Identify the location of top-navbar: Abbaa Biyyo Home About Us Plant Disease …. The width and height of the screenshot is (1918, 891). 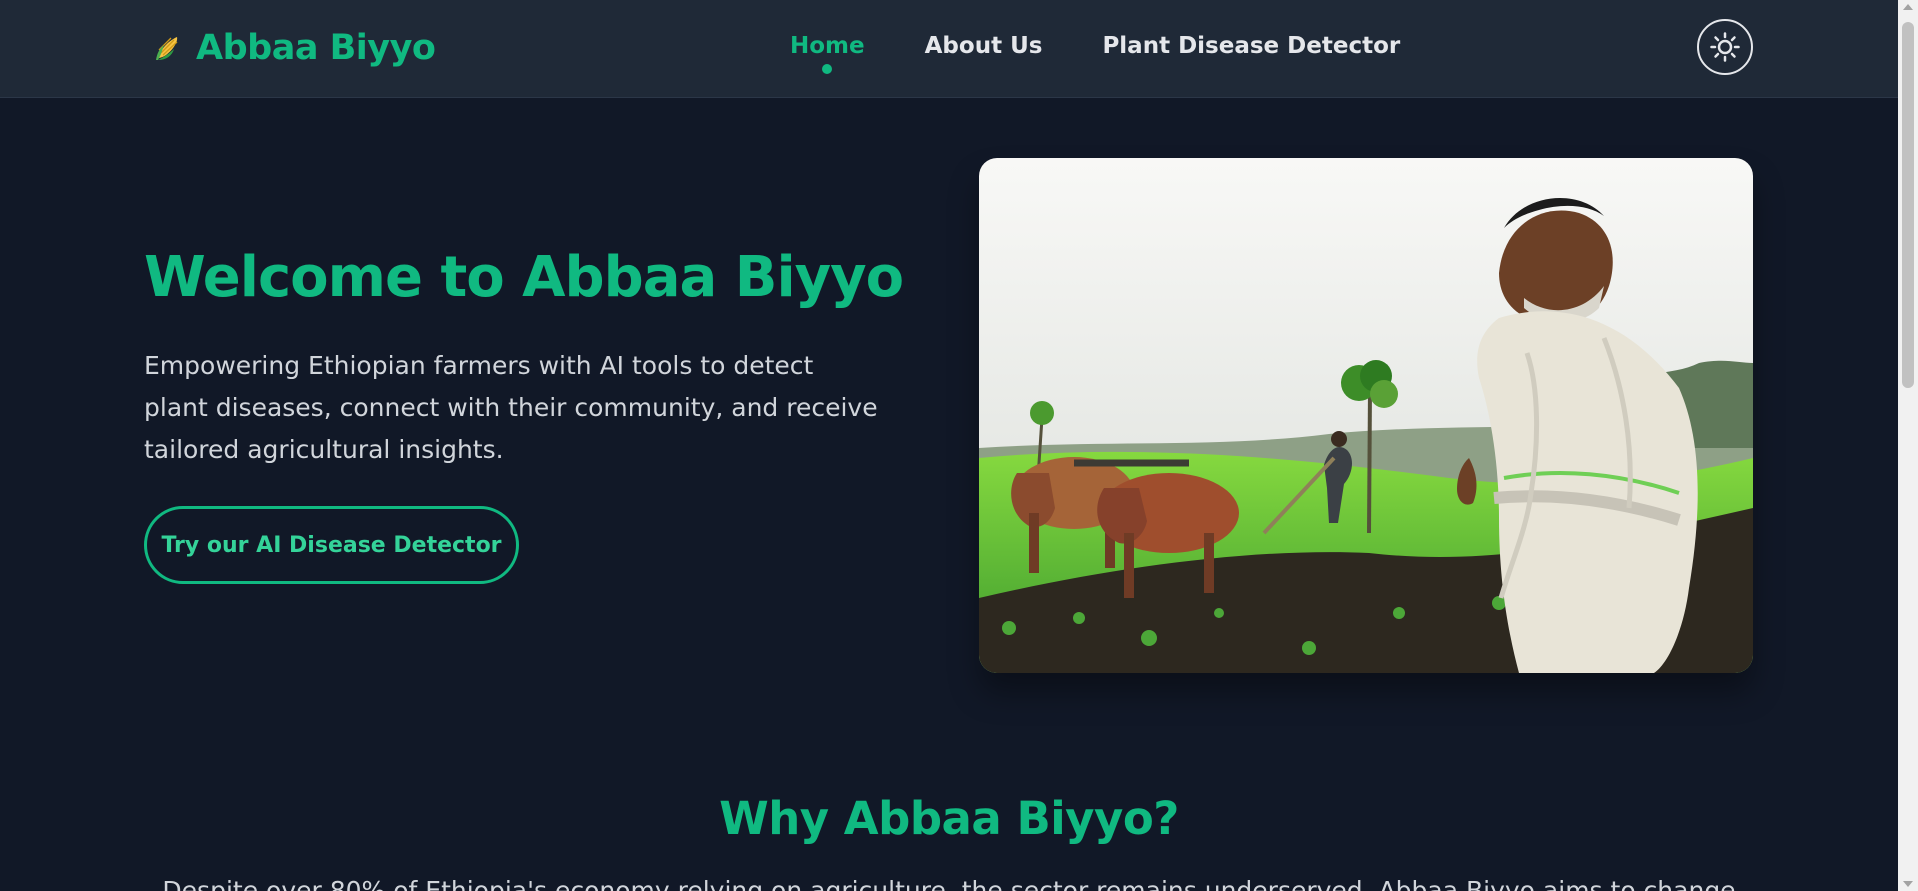
(949, 49).